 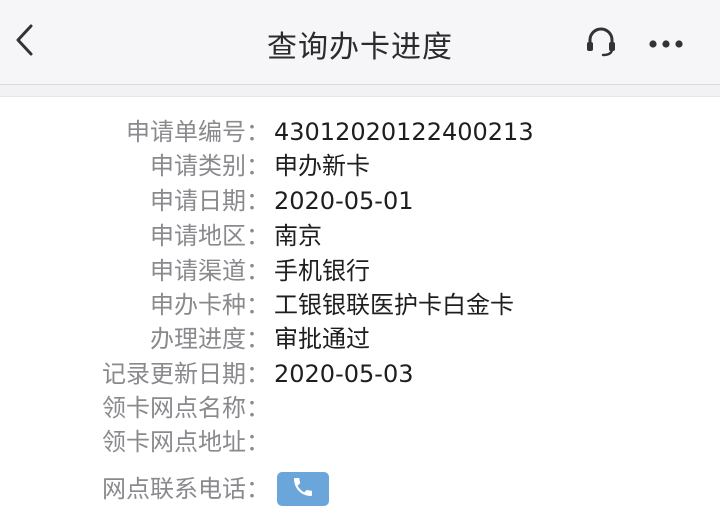 I want to click on detail-row-card-type: 申办卡种： 工银银联医护卡白金卡, so click(x=360, y=305).